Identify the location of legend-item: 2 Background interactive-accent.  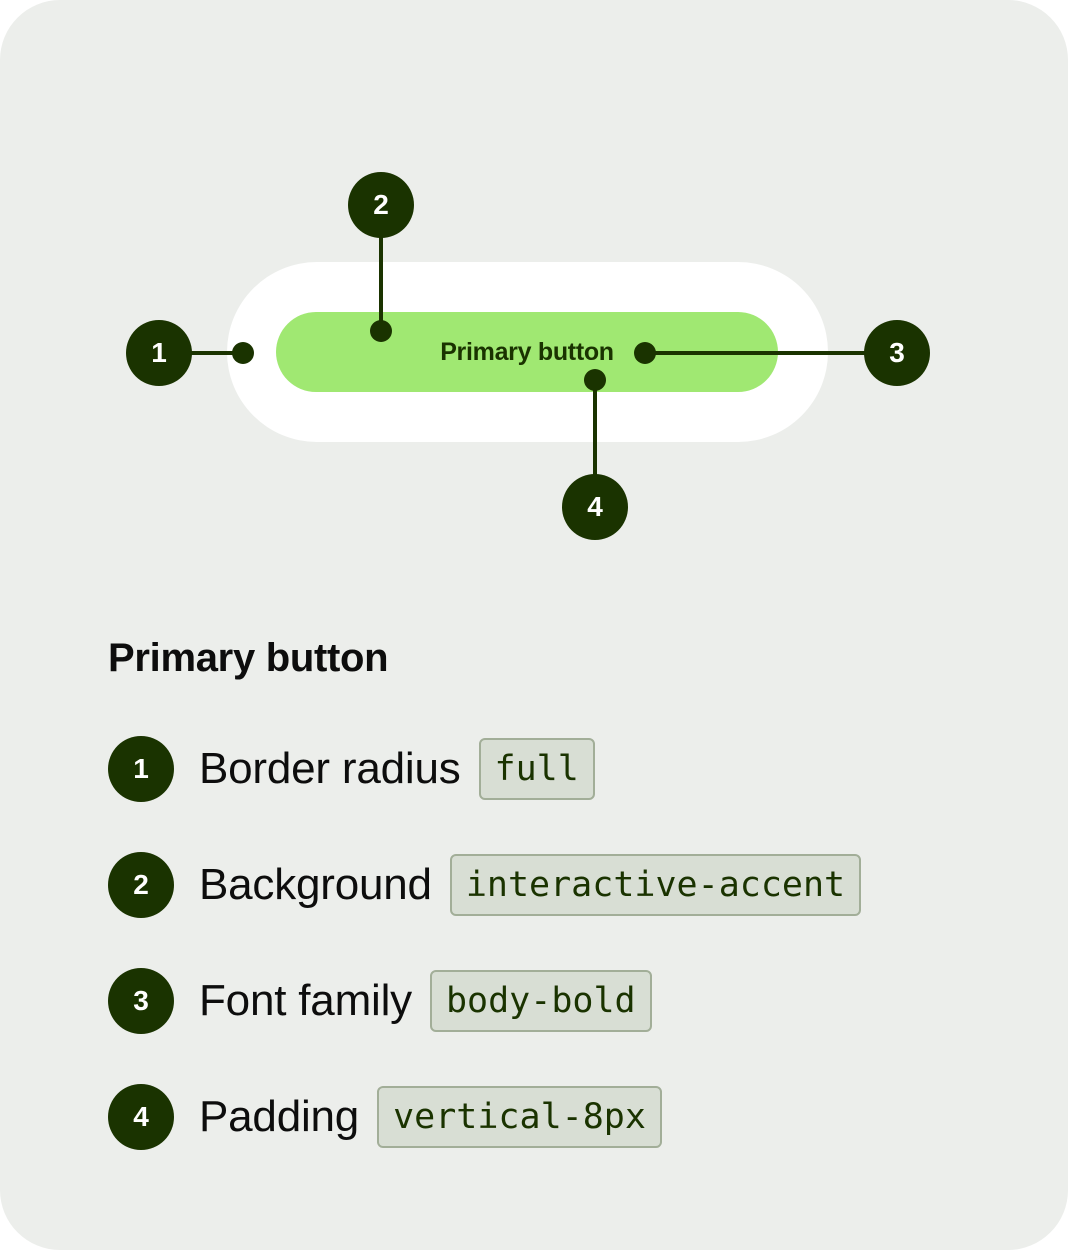
(485, 885).